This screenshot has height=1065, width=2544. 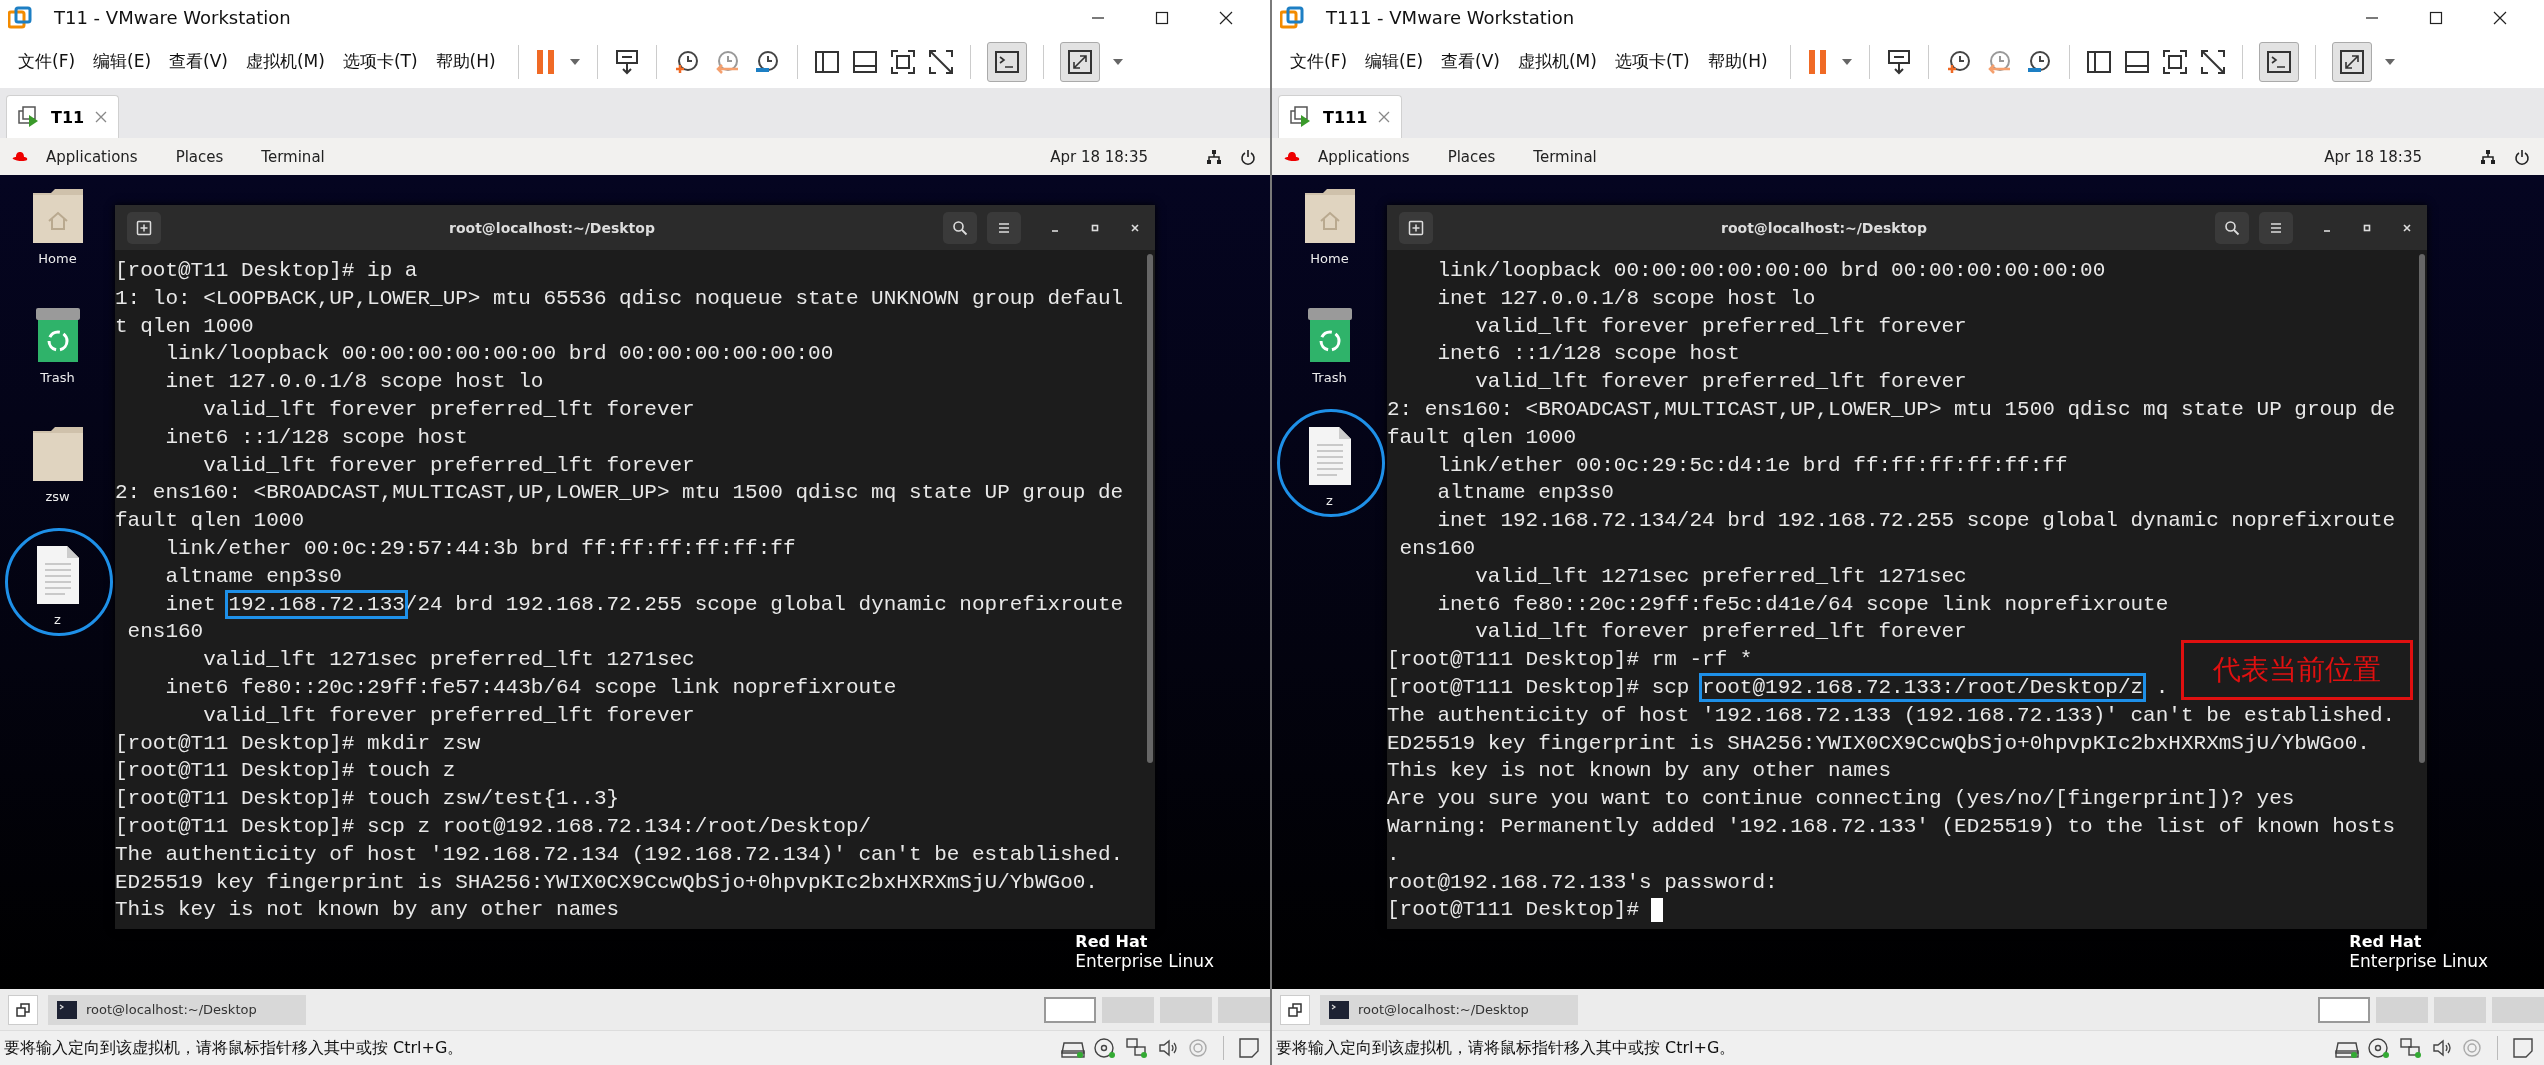 I want to click on folder-icon, so click(x=57, y=454).